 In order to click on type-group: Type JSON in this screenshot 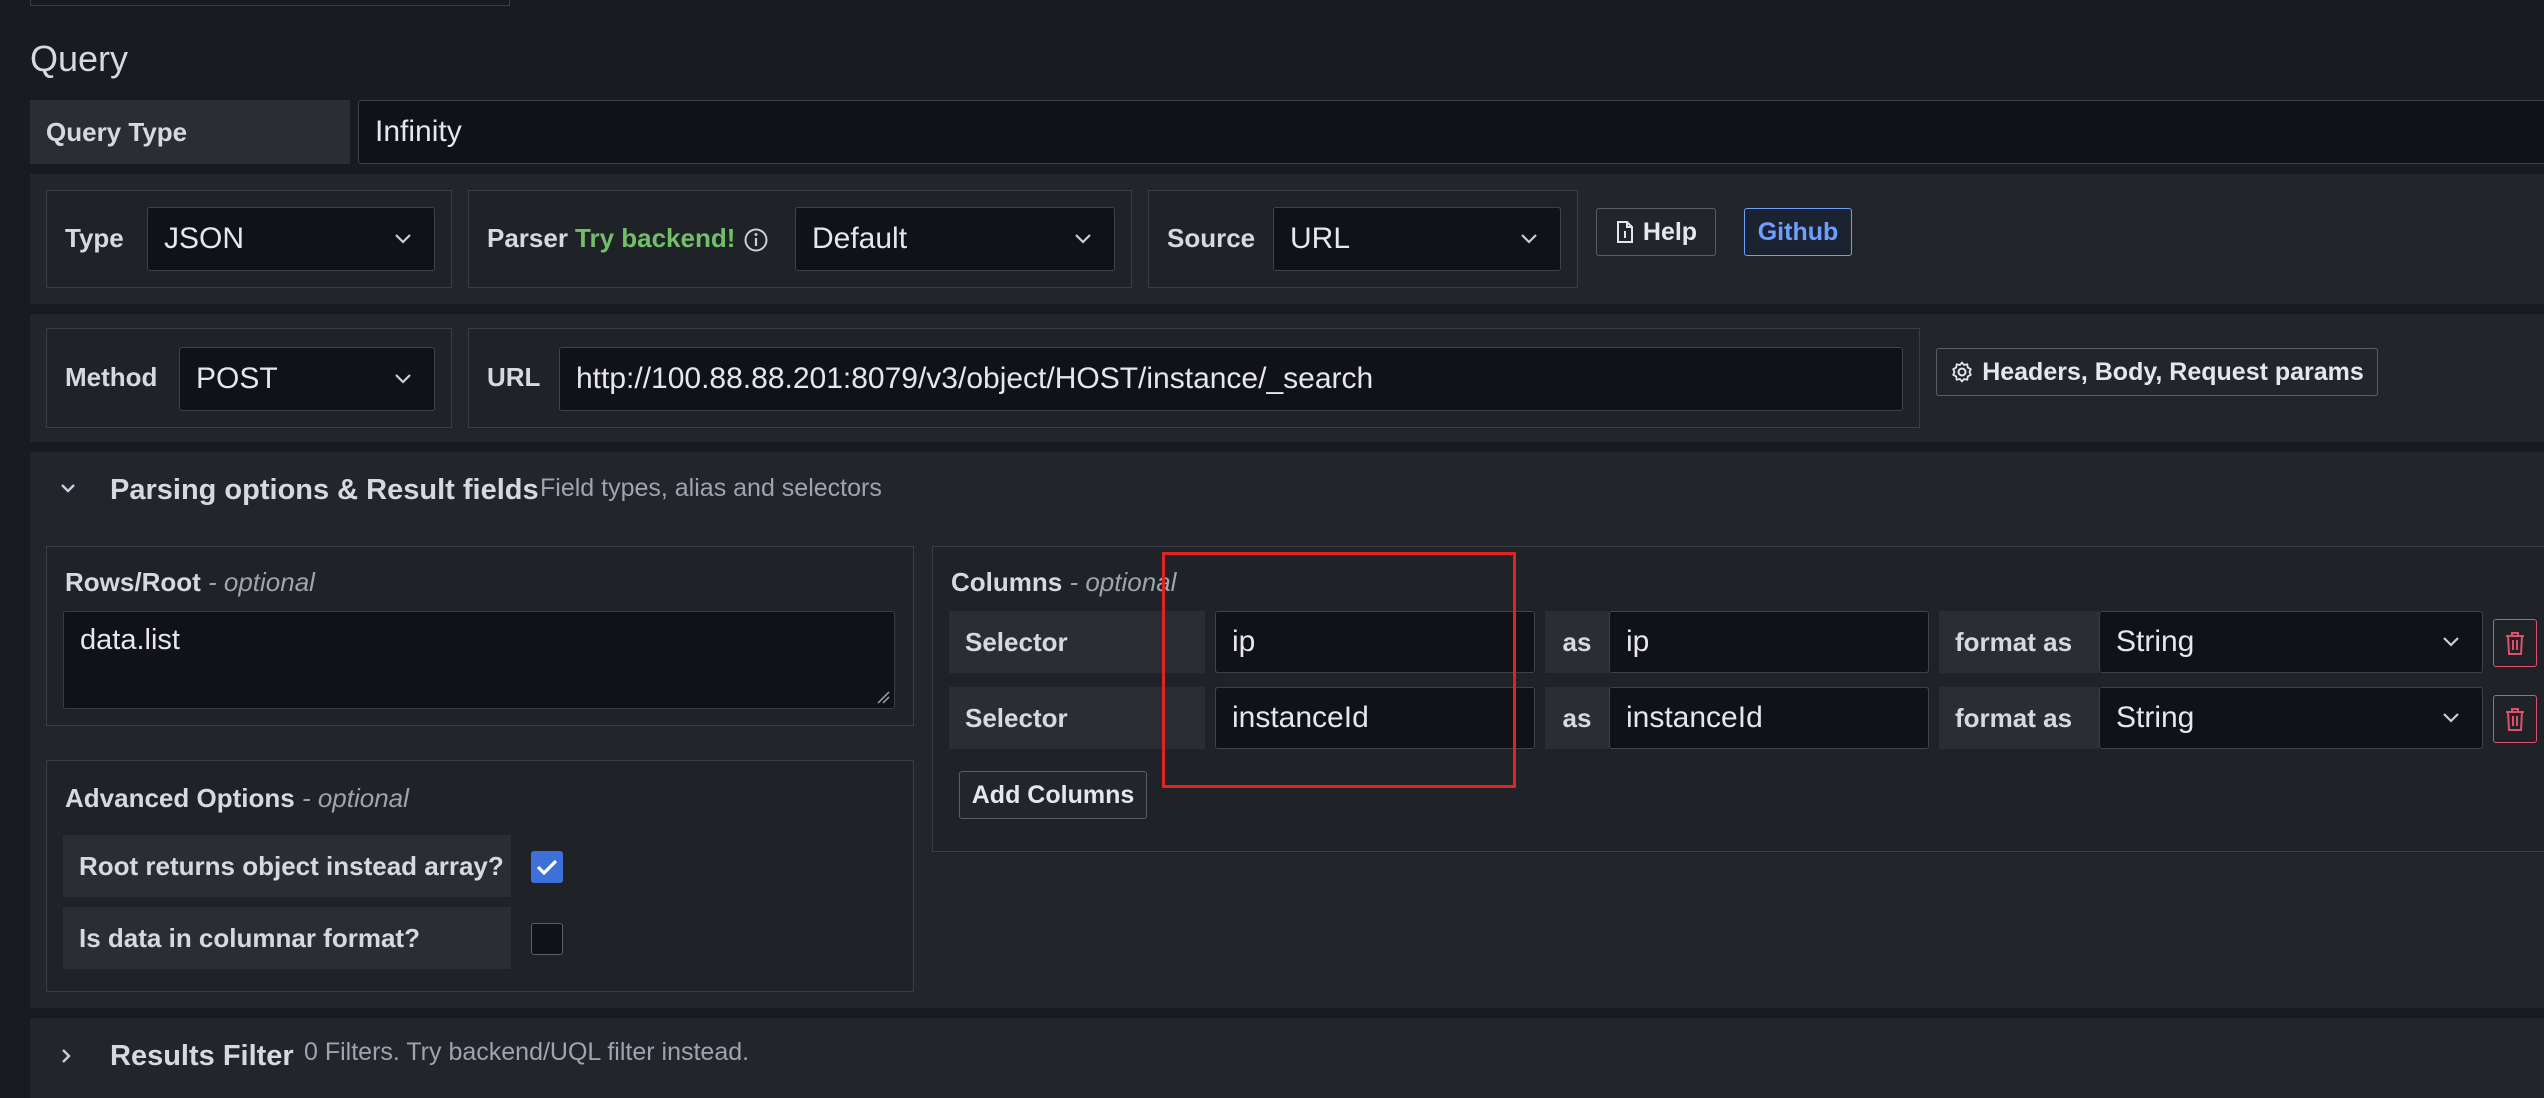, I will do `click(249, 239)`.